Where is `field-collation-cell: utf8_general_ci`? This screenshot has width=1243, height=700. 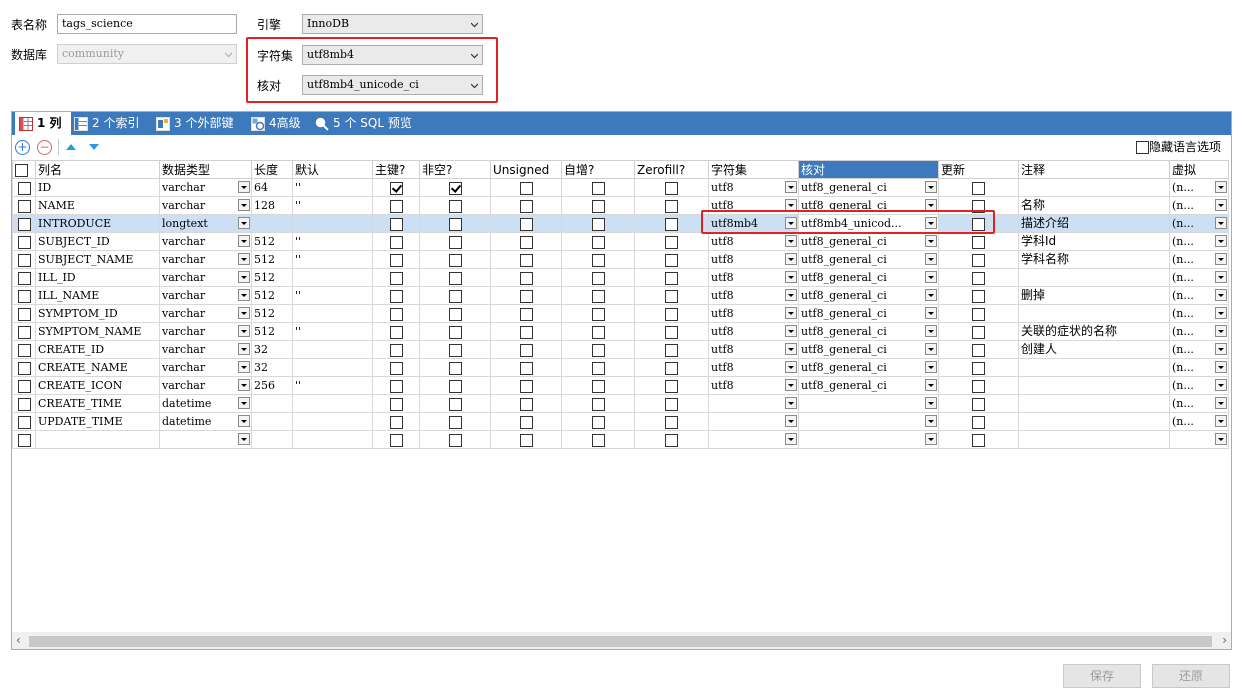
field-collation-cell: utf8_general_ci is located at coordinates (868, 295).